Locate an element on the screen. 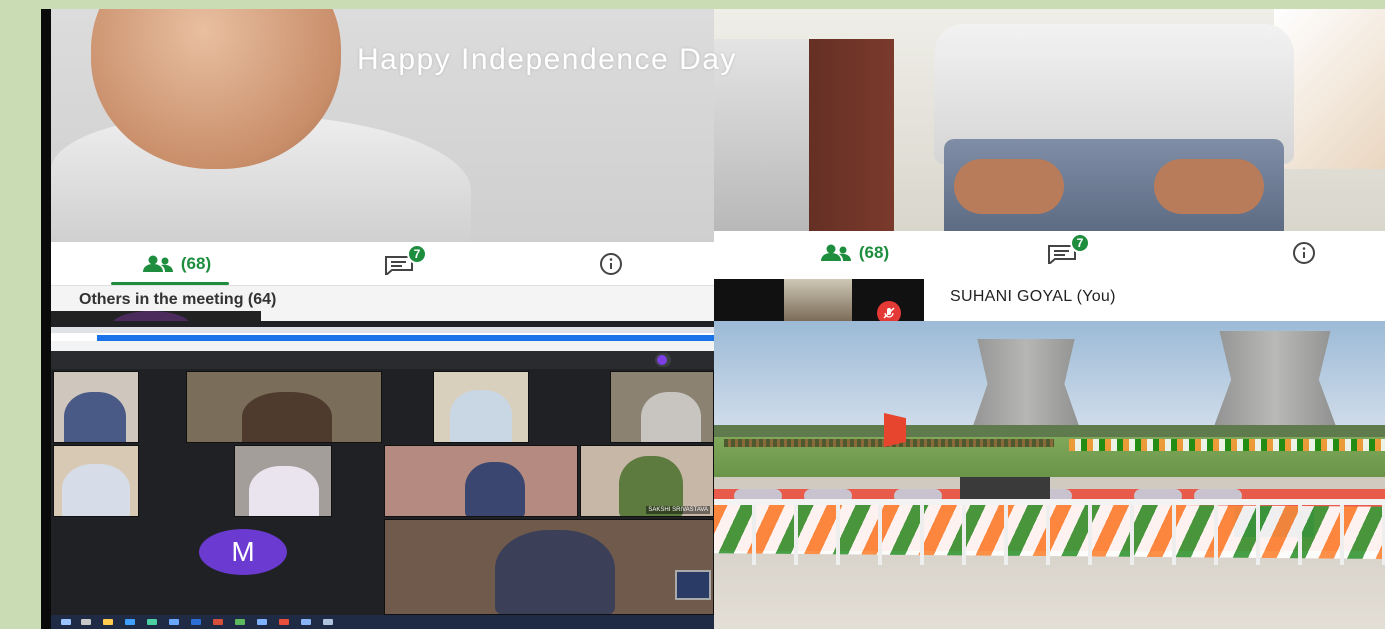  tab-strip is located at coordinates (382, 330).